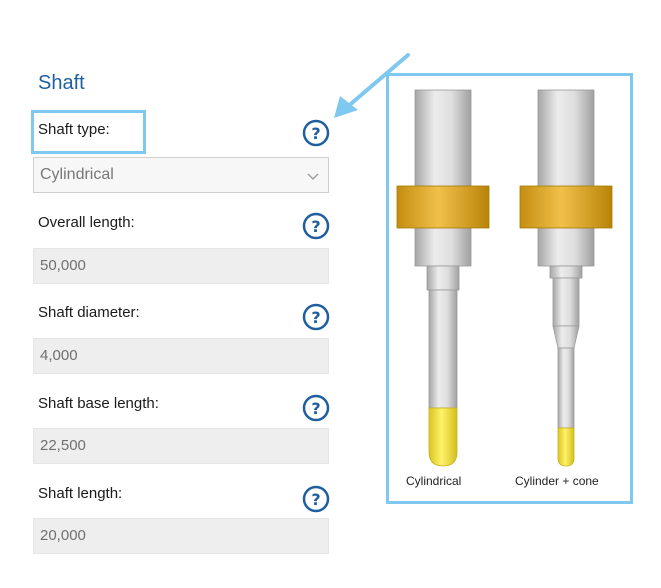 This screenshot has width=661, height=588. What do you see at coordinates (86, 222) in the screenshot?
I see `overall-length-label: Overall length:` at bounding box center [86, 222].